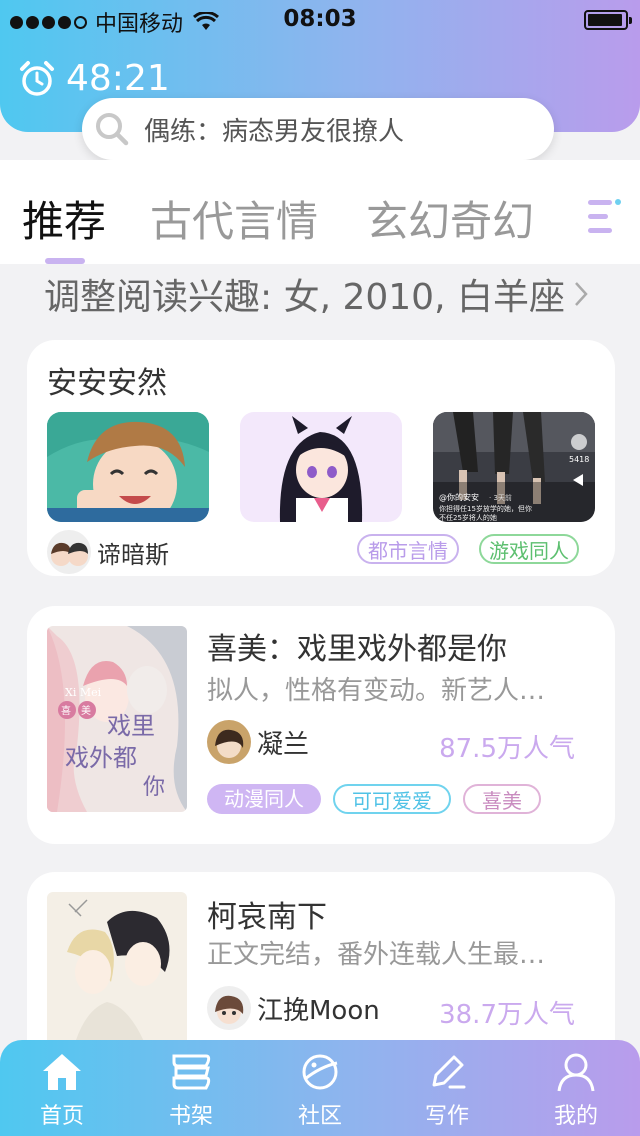 The image size is (640, 1136). I want to click on battery-icon, so click(608, 20).